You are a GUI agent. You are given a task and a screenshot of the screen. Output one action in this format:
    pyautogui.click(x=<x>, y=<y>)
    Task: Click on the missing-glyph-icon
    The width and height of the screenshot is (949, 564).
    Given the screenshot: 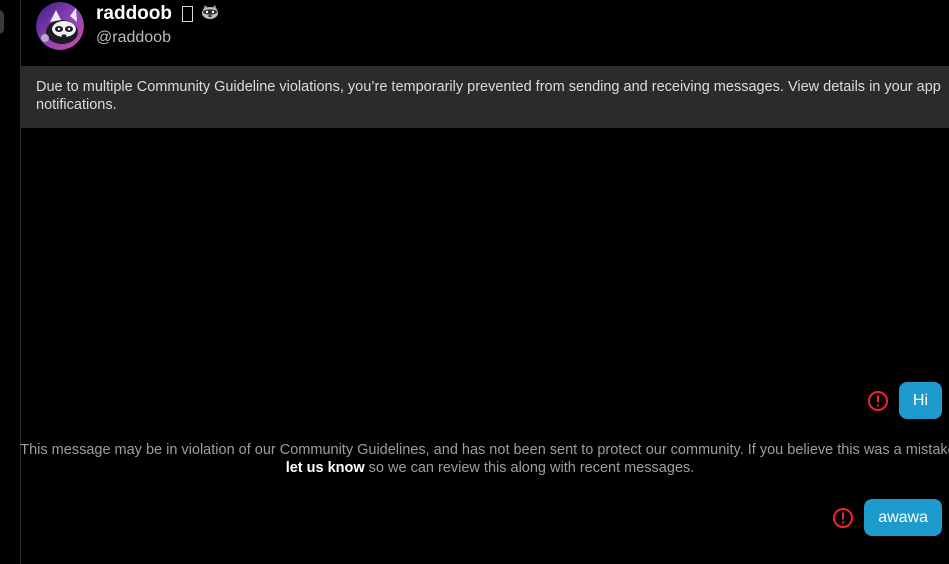 What is the action you would take?
    pyautogui.click(x=187, y=14)
    